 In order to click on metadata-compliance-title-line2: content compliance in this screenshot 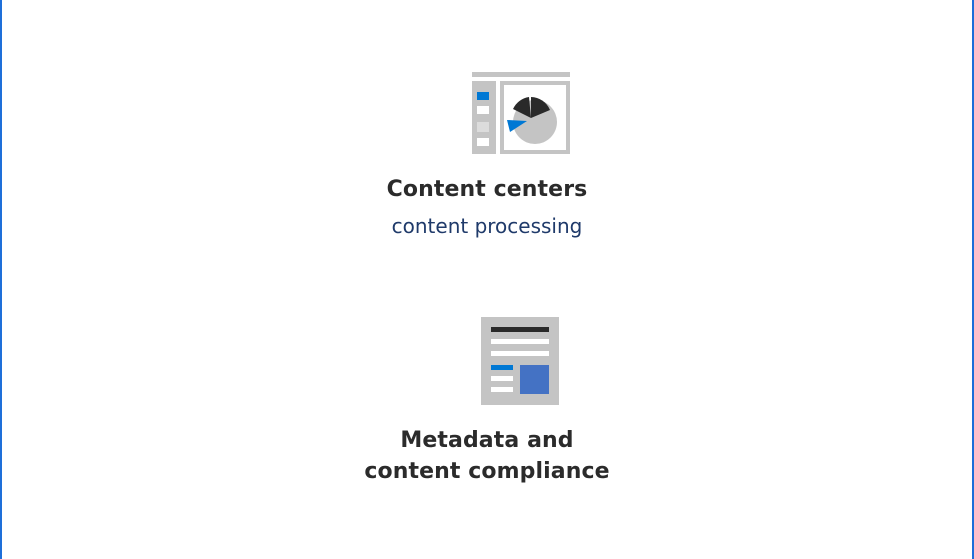, I will do `click(487, 471)`.